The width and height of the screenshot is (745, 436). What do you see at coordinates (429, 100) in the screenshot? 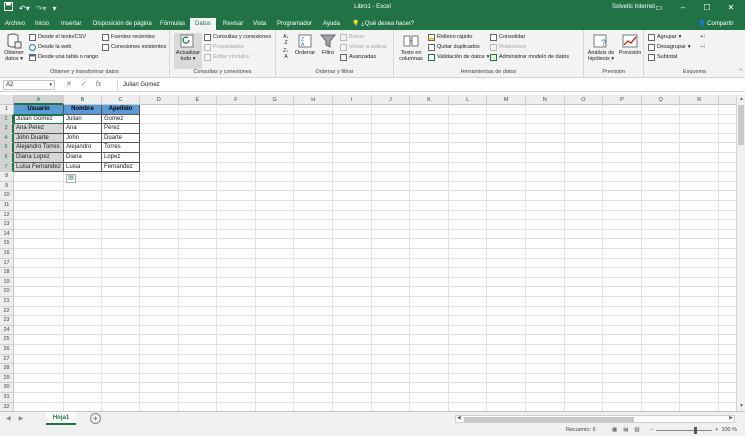
I see `column-header-k: K` at bounding box center [429, 100].